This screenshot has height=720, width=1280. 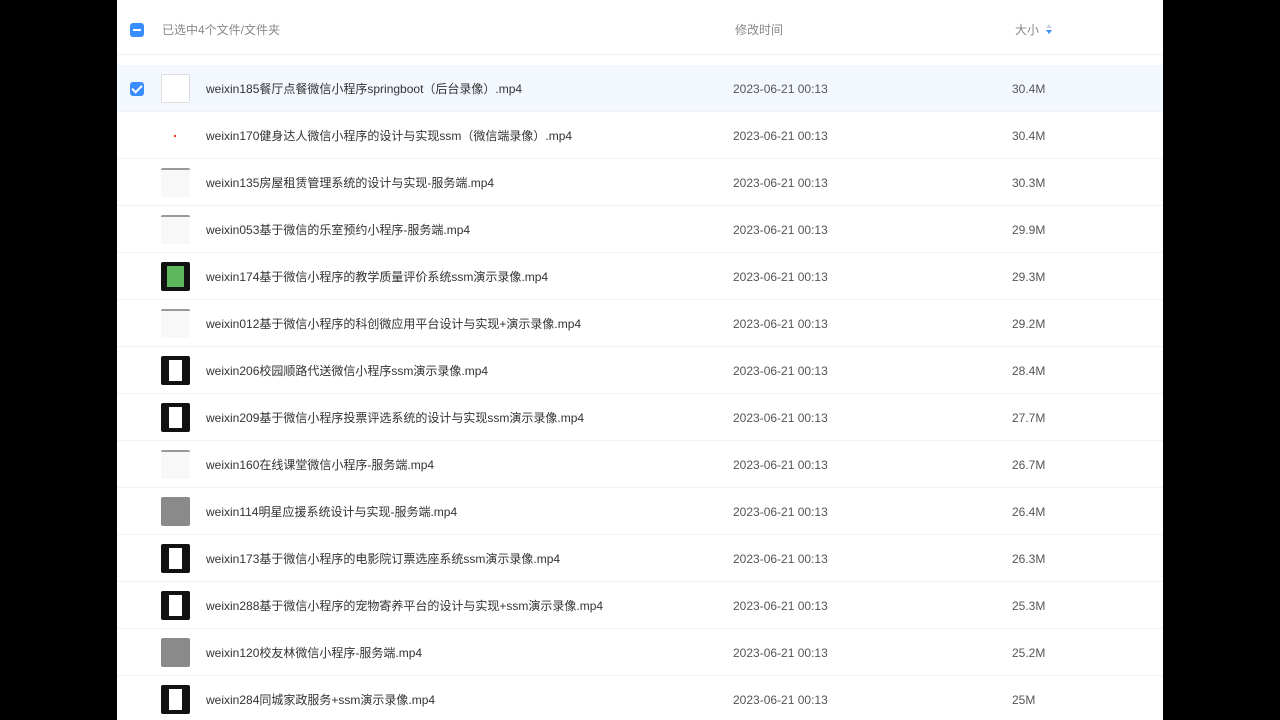 What do you see at coordinates (1029, 606) in the screenshot?
I see `file-size: 25.3M` at bounding box center [1029, 606].